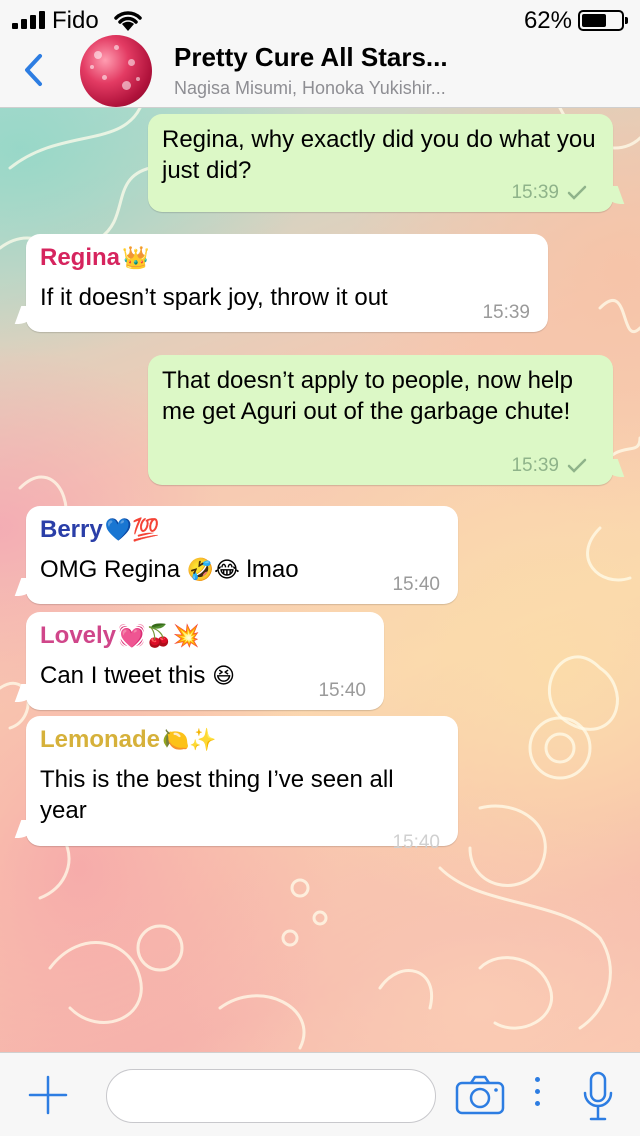 The width and height of the screenshot is (640, 1136). I want to click on message-sender: Berry 💙💯, so click(242, 530).